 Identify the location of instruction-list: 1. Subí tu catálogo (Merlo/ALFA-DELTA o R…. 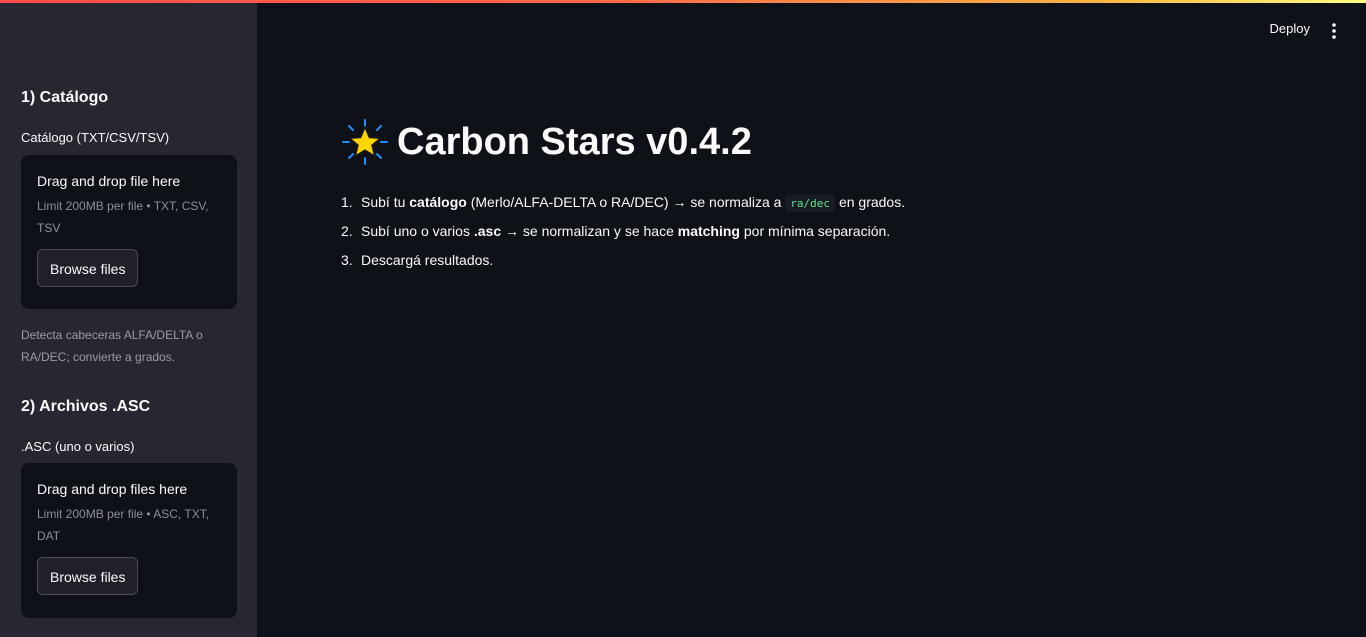
(623, 233).